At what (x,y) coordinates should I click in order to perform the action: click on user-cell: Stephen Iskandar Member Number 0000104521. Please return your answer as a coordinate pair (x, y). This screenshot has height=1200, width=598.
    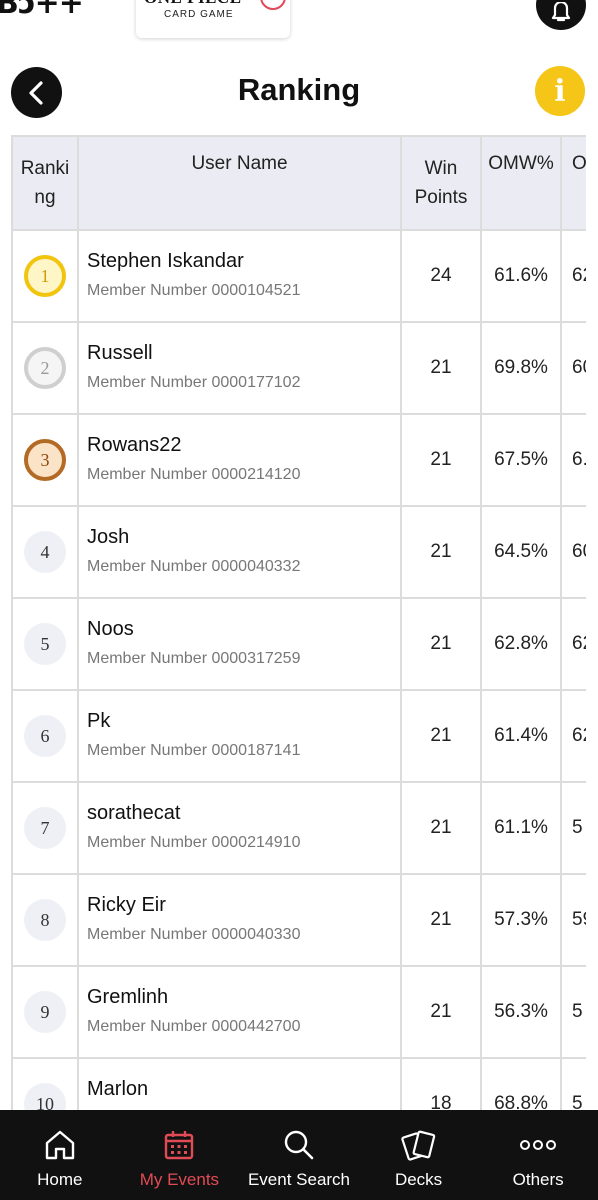
    Looking at the image, I should click on (239, 276).